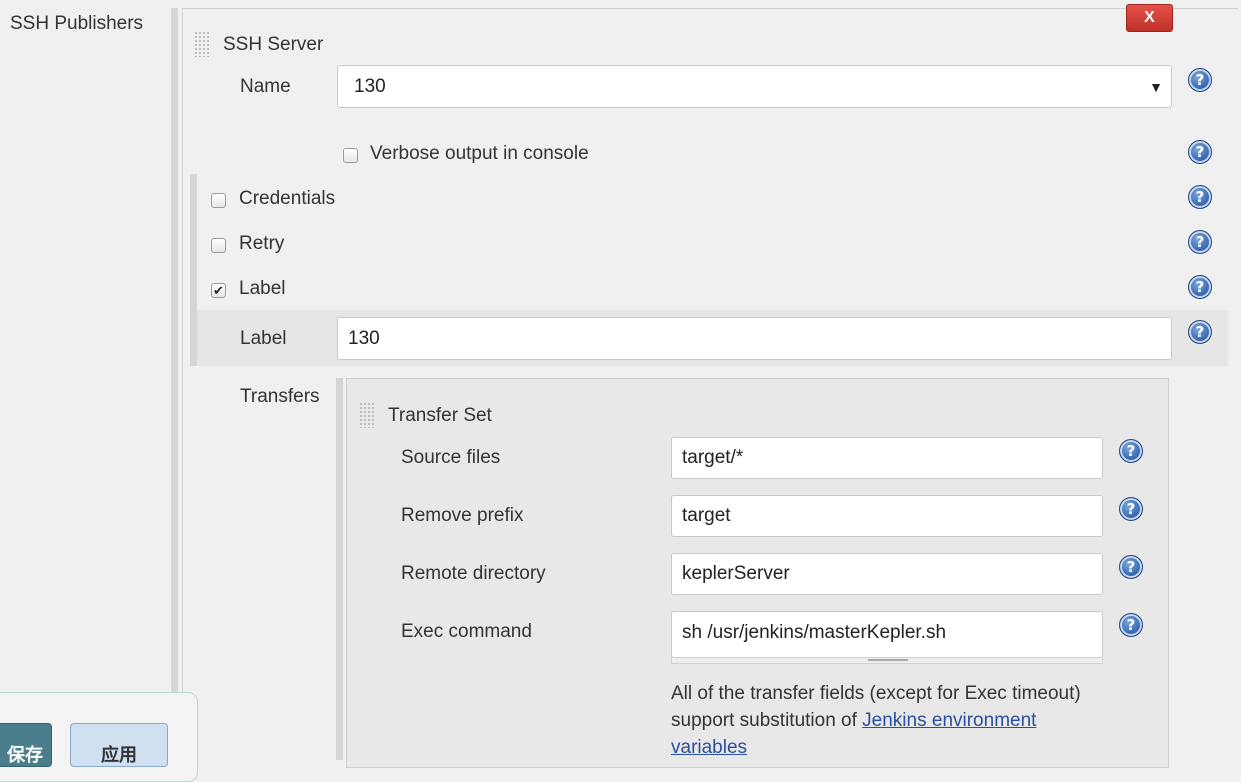 This screenshot has height=782, width=1241. What do you see at coordinates (462, 515) in the screenshot?
I see `remove-prefix-label: Remove prefix` at bounding box center [462, 515].